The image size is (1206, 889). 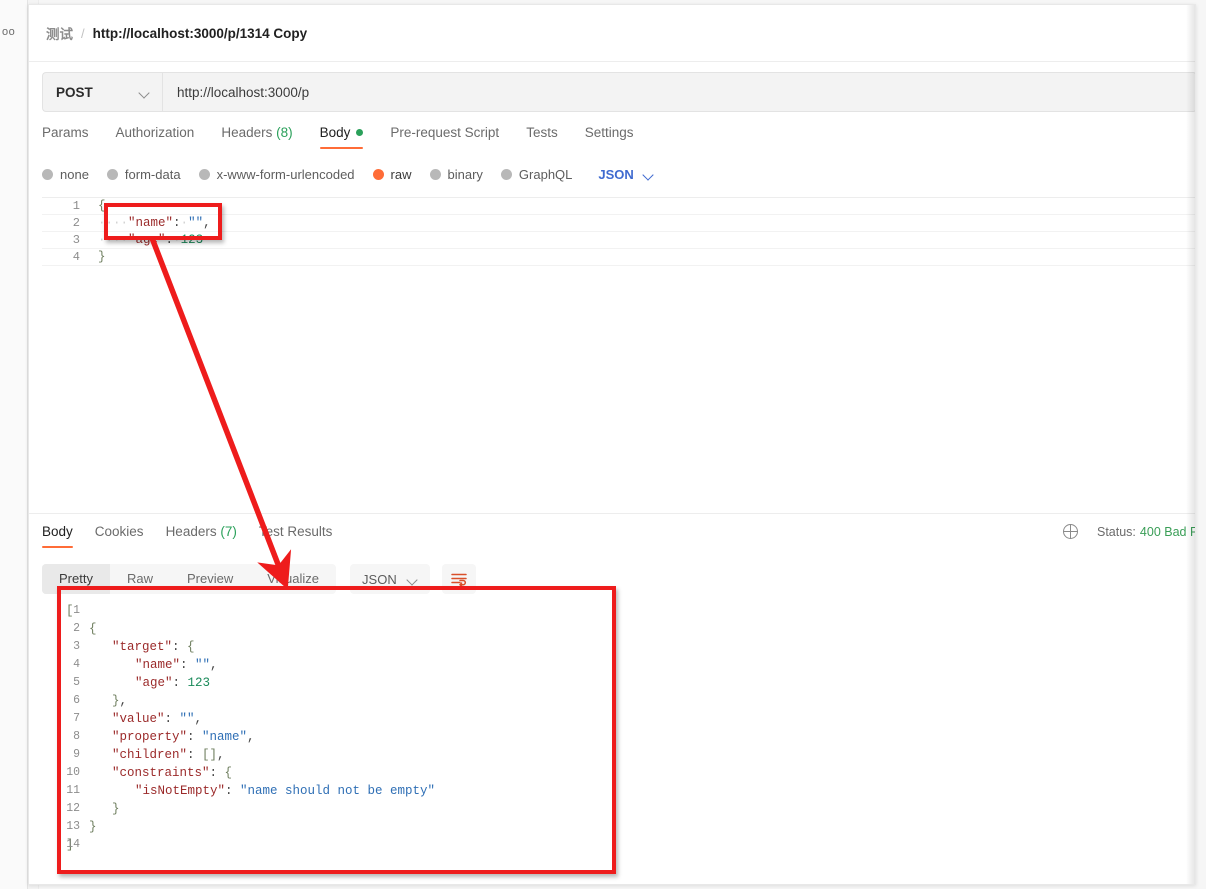 What do you see at coordinates (247, 132) in the screenshot?
I see `tab-label: Headers` at bounding box center [247, 132].